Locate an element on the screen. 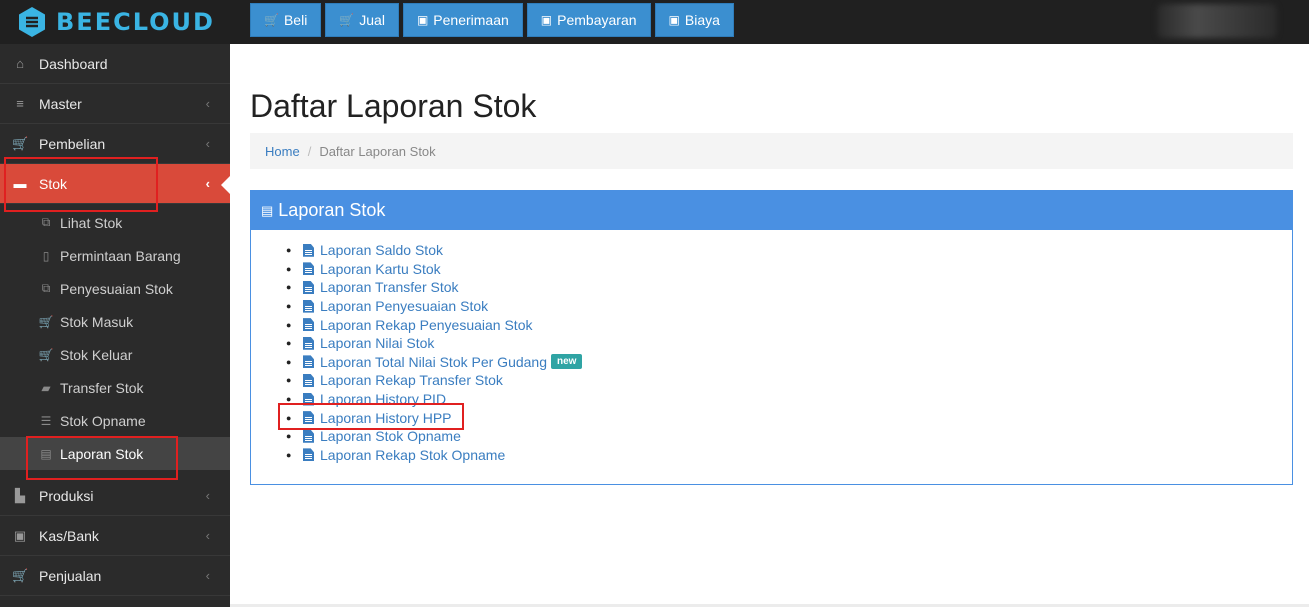 Image resolution: width=1309 pixels, height=607 pixels. sidebar-subitem-permintaan-barang: ▯ Permintaan Barang is located at coordinates (115, 255).